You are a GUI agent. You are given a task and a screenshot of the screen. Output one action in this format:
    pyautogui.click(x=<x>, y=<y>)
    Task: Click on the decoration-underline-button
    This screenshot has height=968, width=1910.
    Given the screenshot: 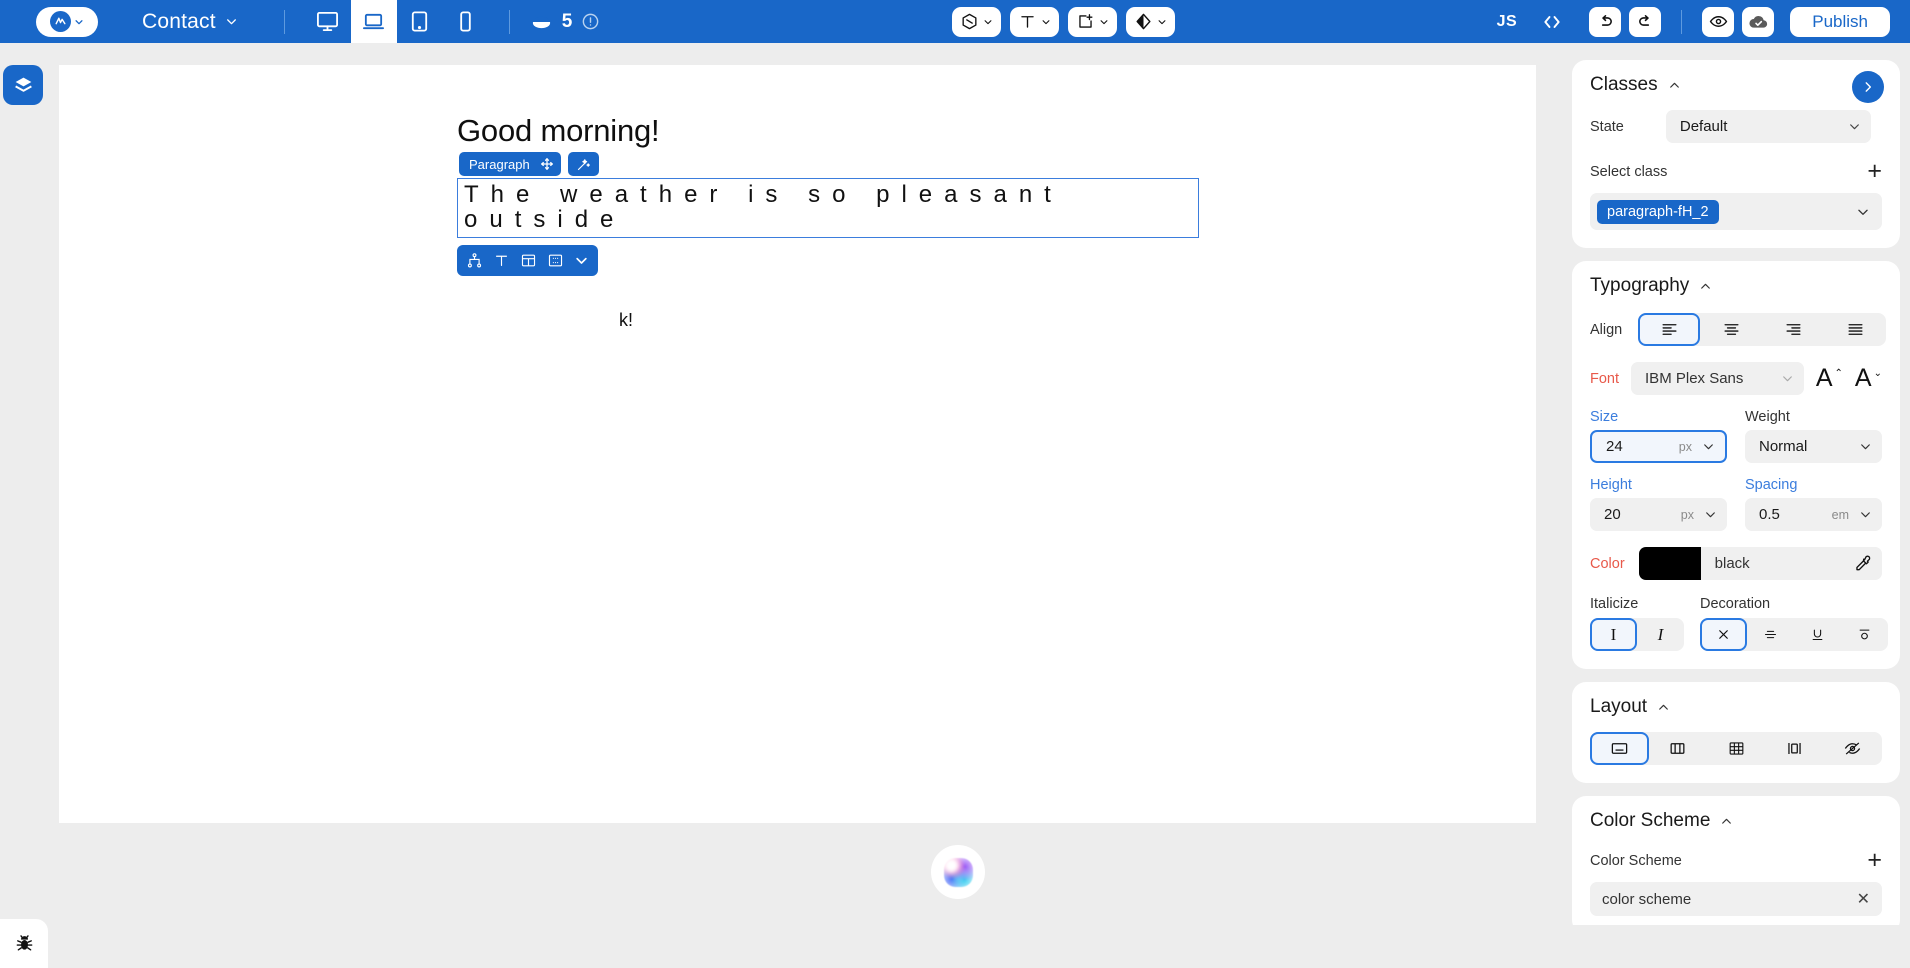 What is the action you would take?
    pyautogui.click(x=1817, y=634)
    